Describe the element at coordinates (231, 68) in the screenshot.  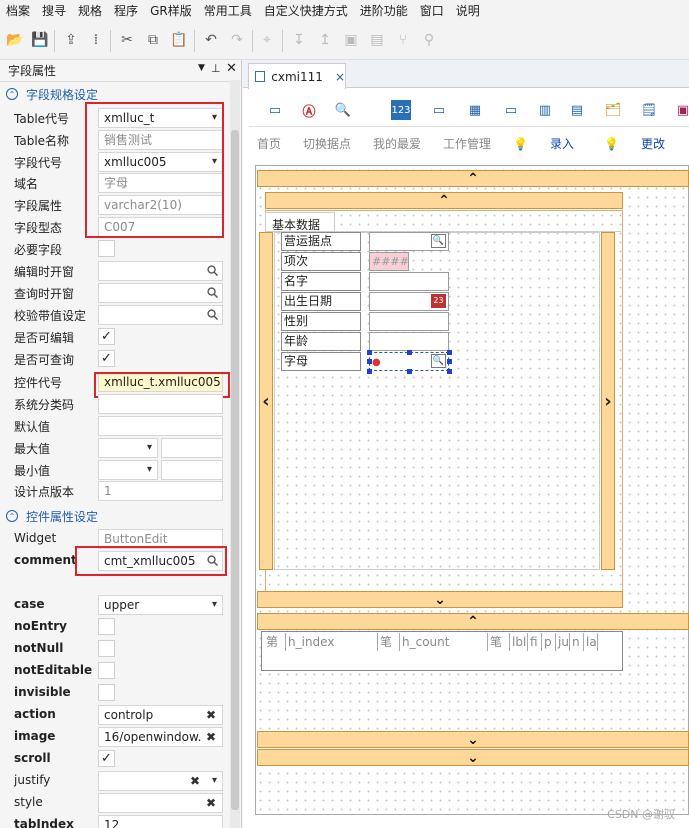
I see `close-icon: ✕` at that location.